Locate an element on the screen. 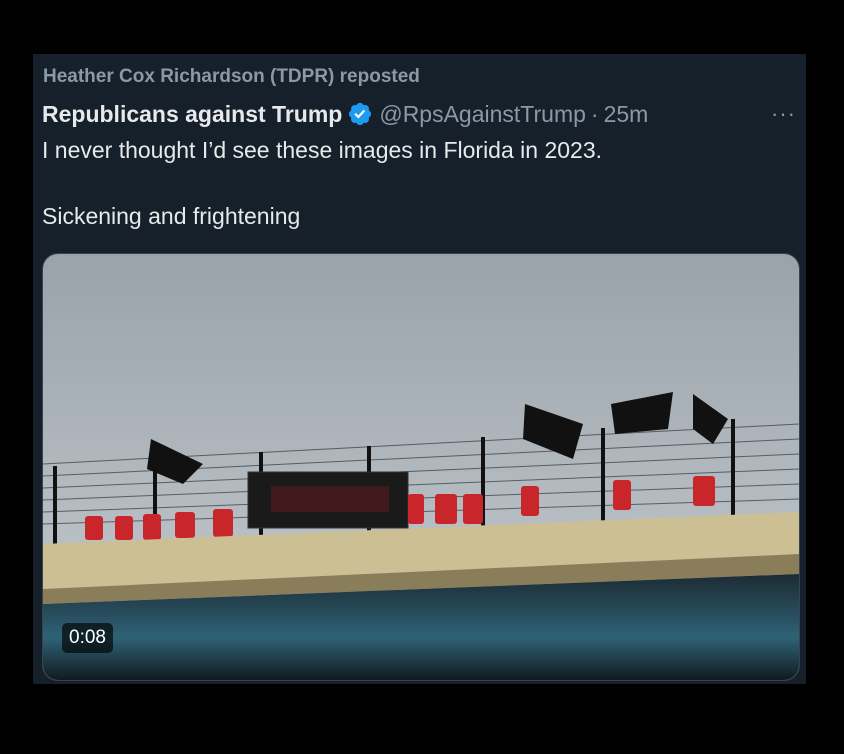 Image resolution: width=844 pixels, height=754 pixels. author-name: Republicans against Trump is located at coordinates (192, 114).